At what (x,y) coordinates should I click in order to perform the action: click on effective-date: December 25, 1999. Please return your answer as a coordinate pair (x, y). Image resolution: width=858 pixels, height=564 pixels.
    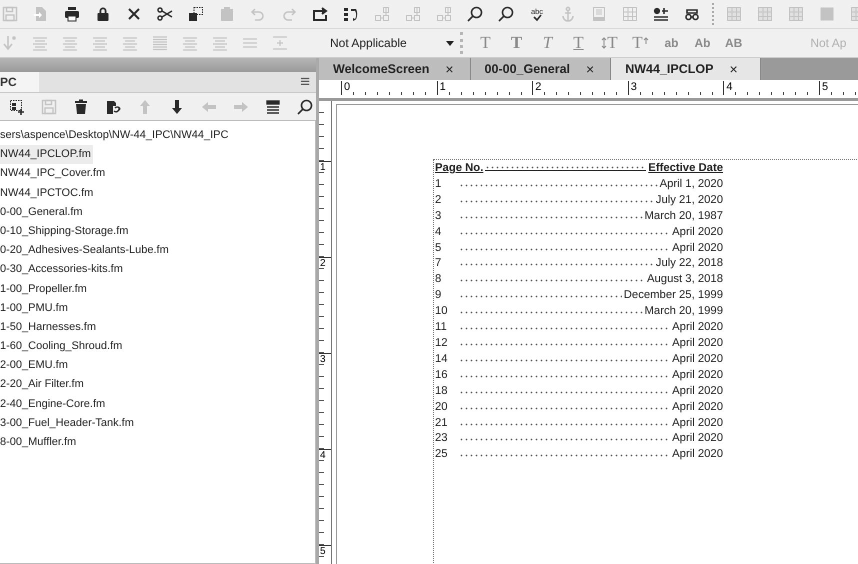
    Looking at the image, I should click on (673, 296).